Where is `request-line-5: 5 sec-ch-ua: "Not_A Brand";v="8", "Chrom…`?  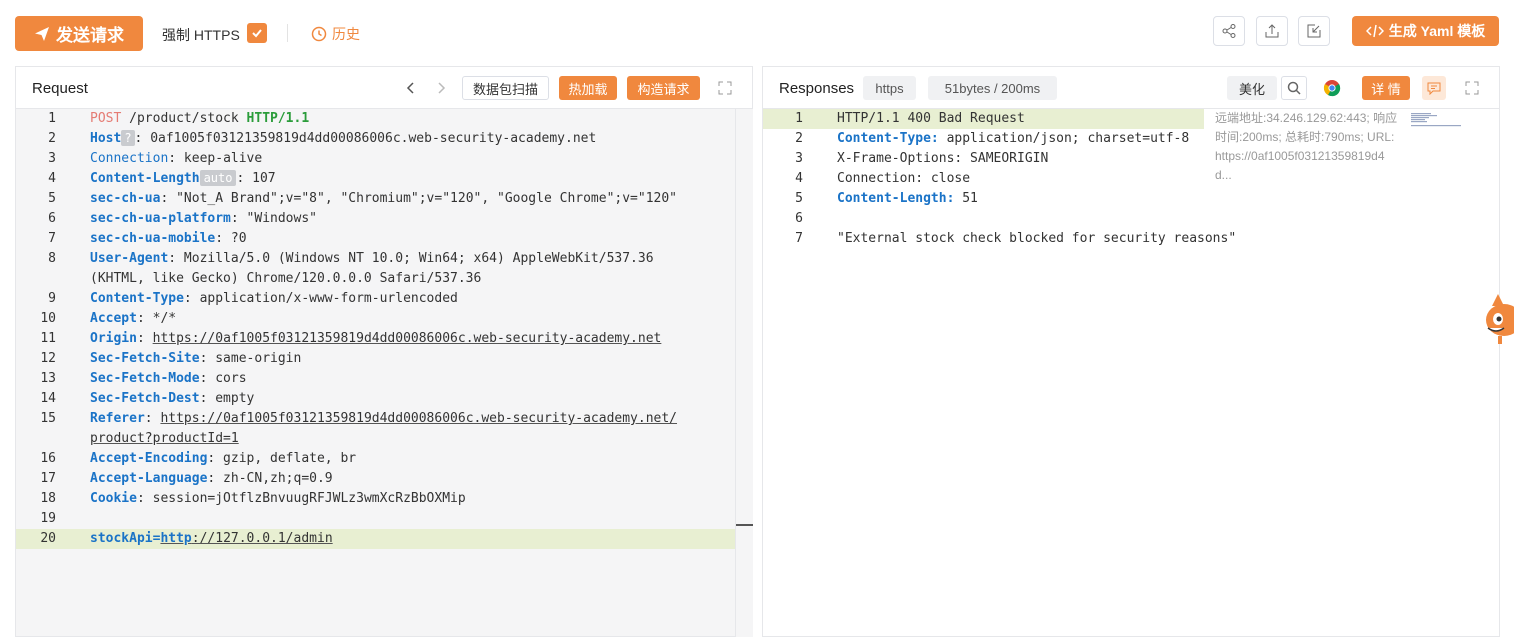
request-line-5: 5 sec-ch-ua: "Not_A Brand";v="8", "Chrom… is located at coordinates (384, 199).